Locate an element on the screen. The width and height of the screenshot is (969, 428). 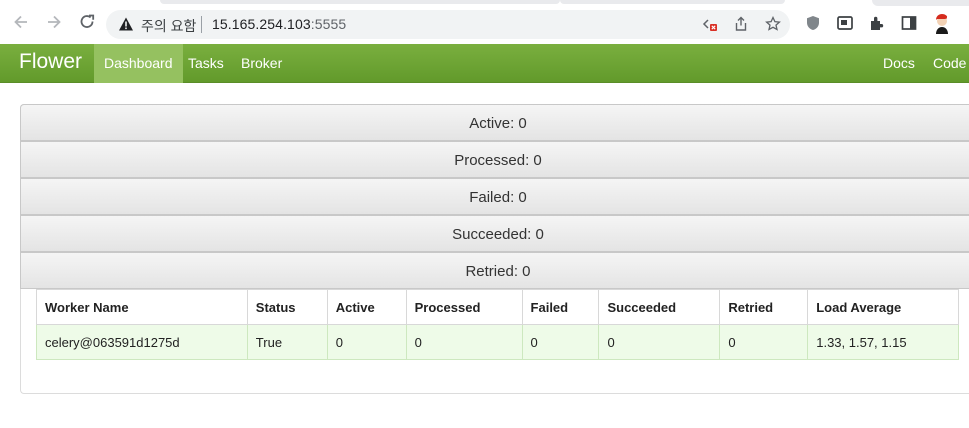
shield-icon is located at coordinates (813, 23).